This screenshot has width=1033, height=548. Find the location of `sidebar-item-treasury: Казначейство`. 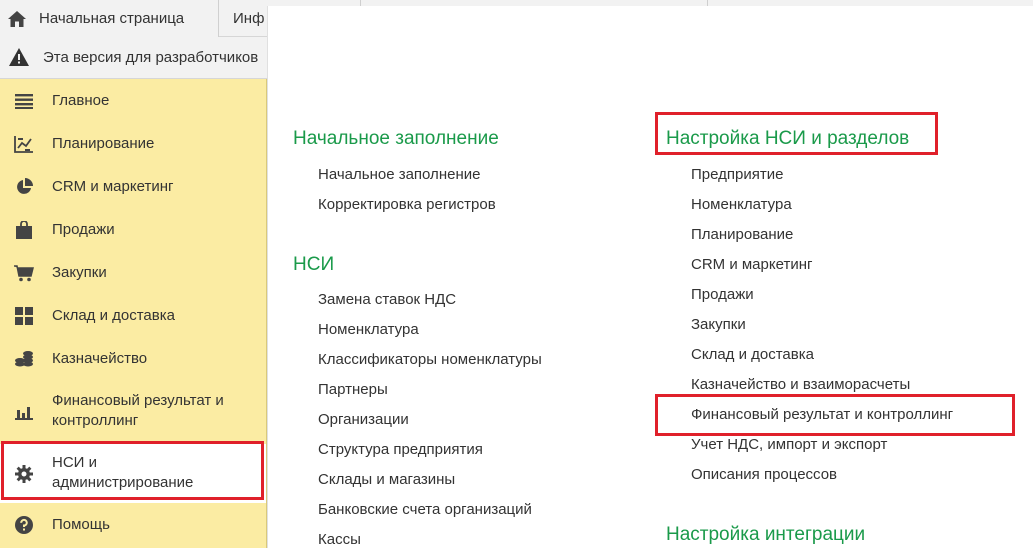

sidebar-item-treasury: Казначейство is located at coordinates (133, 358).